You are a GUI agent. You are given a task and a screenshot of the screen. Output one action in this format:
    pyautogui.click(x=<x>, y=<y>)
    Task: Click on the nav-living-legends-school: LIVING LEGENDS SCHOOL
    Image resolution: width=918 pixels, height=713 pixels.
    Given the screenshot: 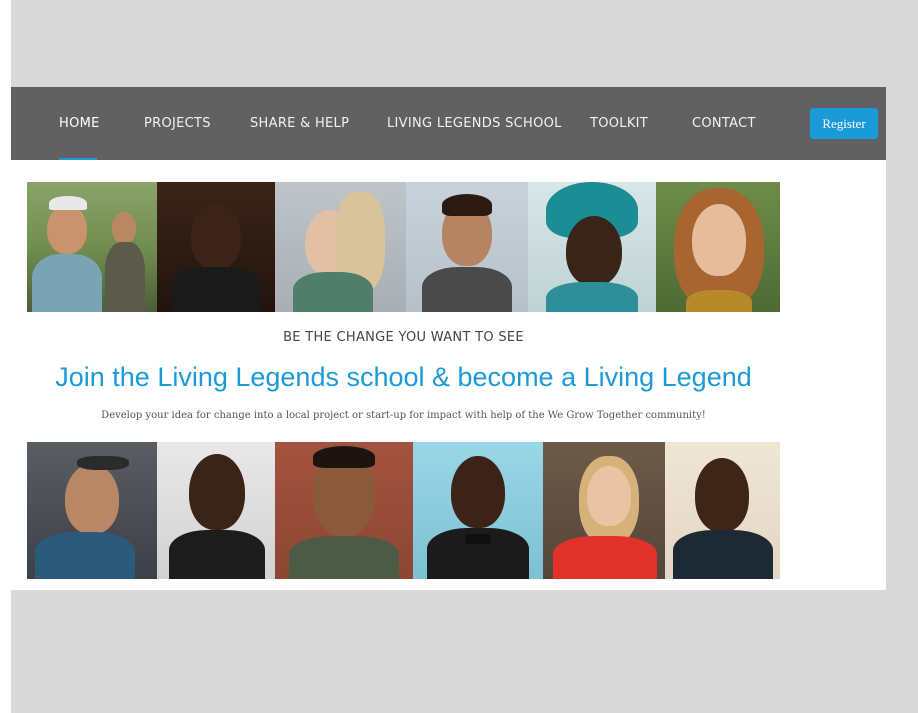 What is the action you would take?
    pyautogui.click(x=474, y=123)
    